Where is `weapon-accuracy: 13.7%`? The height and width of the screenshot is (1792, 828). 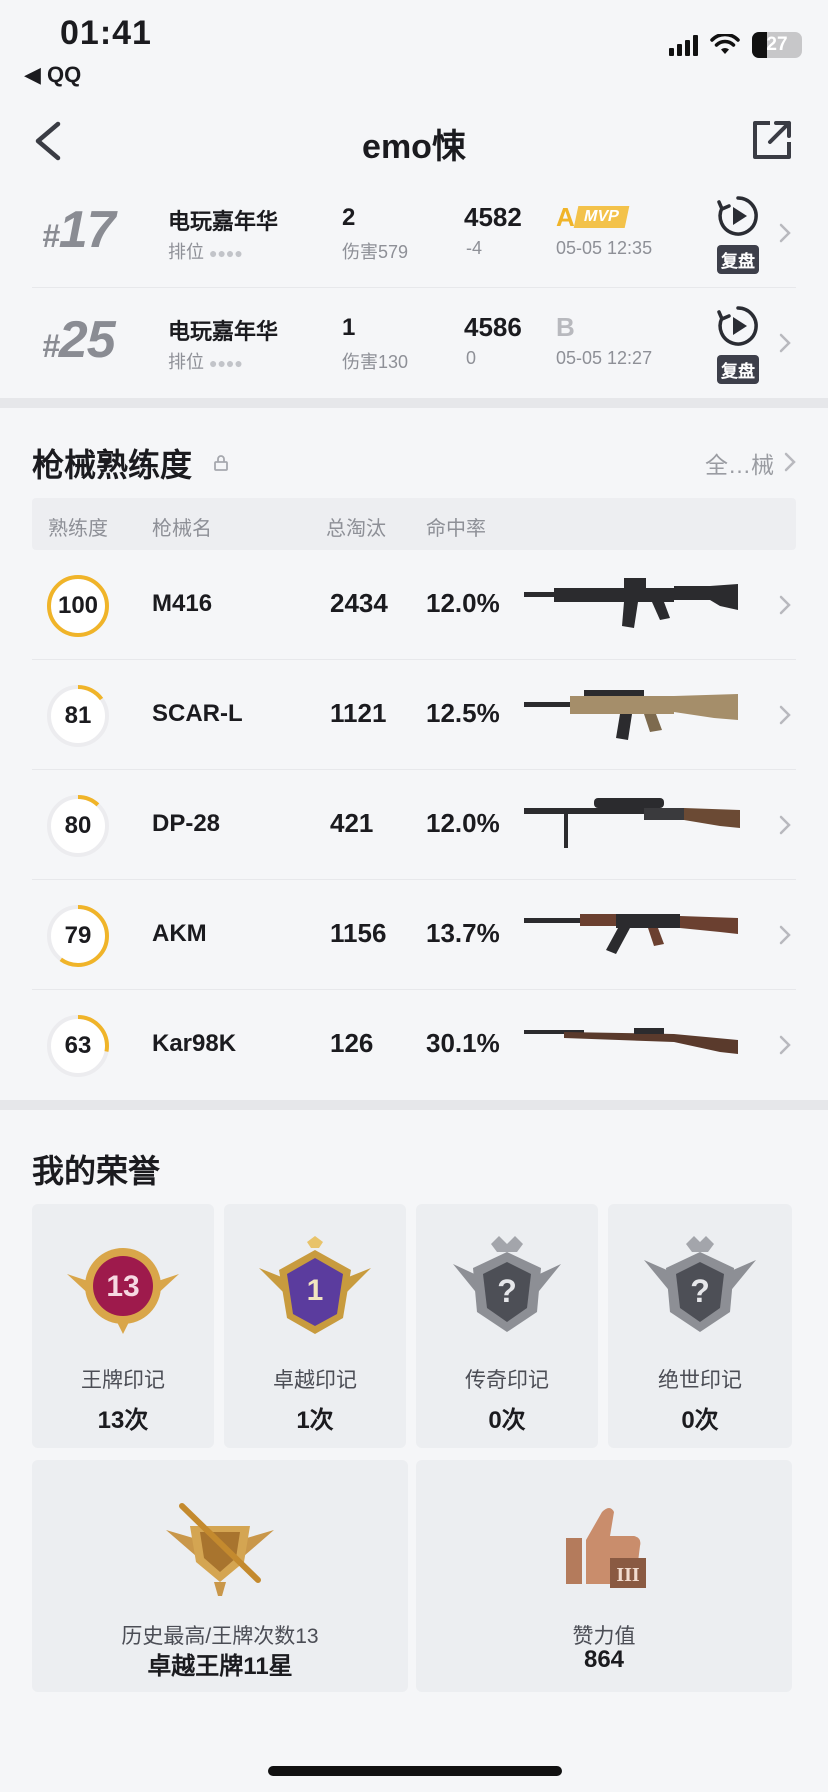
weapon-accuracy: 13.7% is located at coordinates (463, 933).